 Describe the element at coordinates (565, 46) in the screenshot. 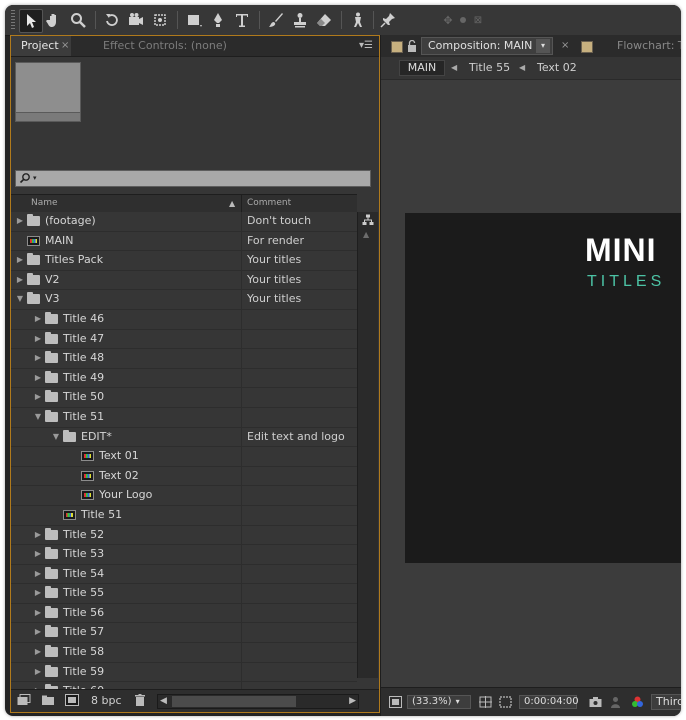

I see `tab-composition-close-icon: ×` at that location.